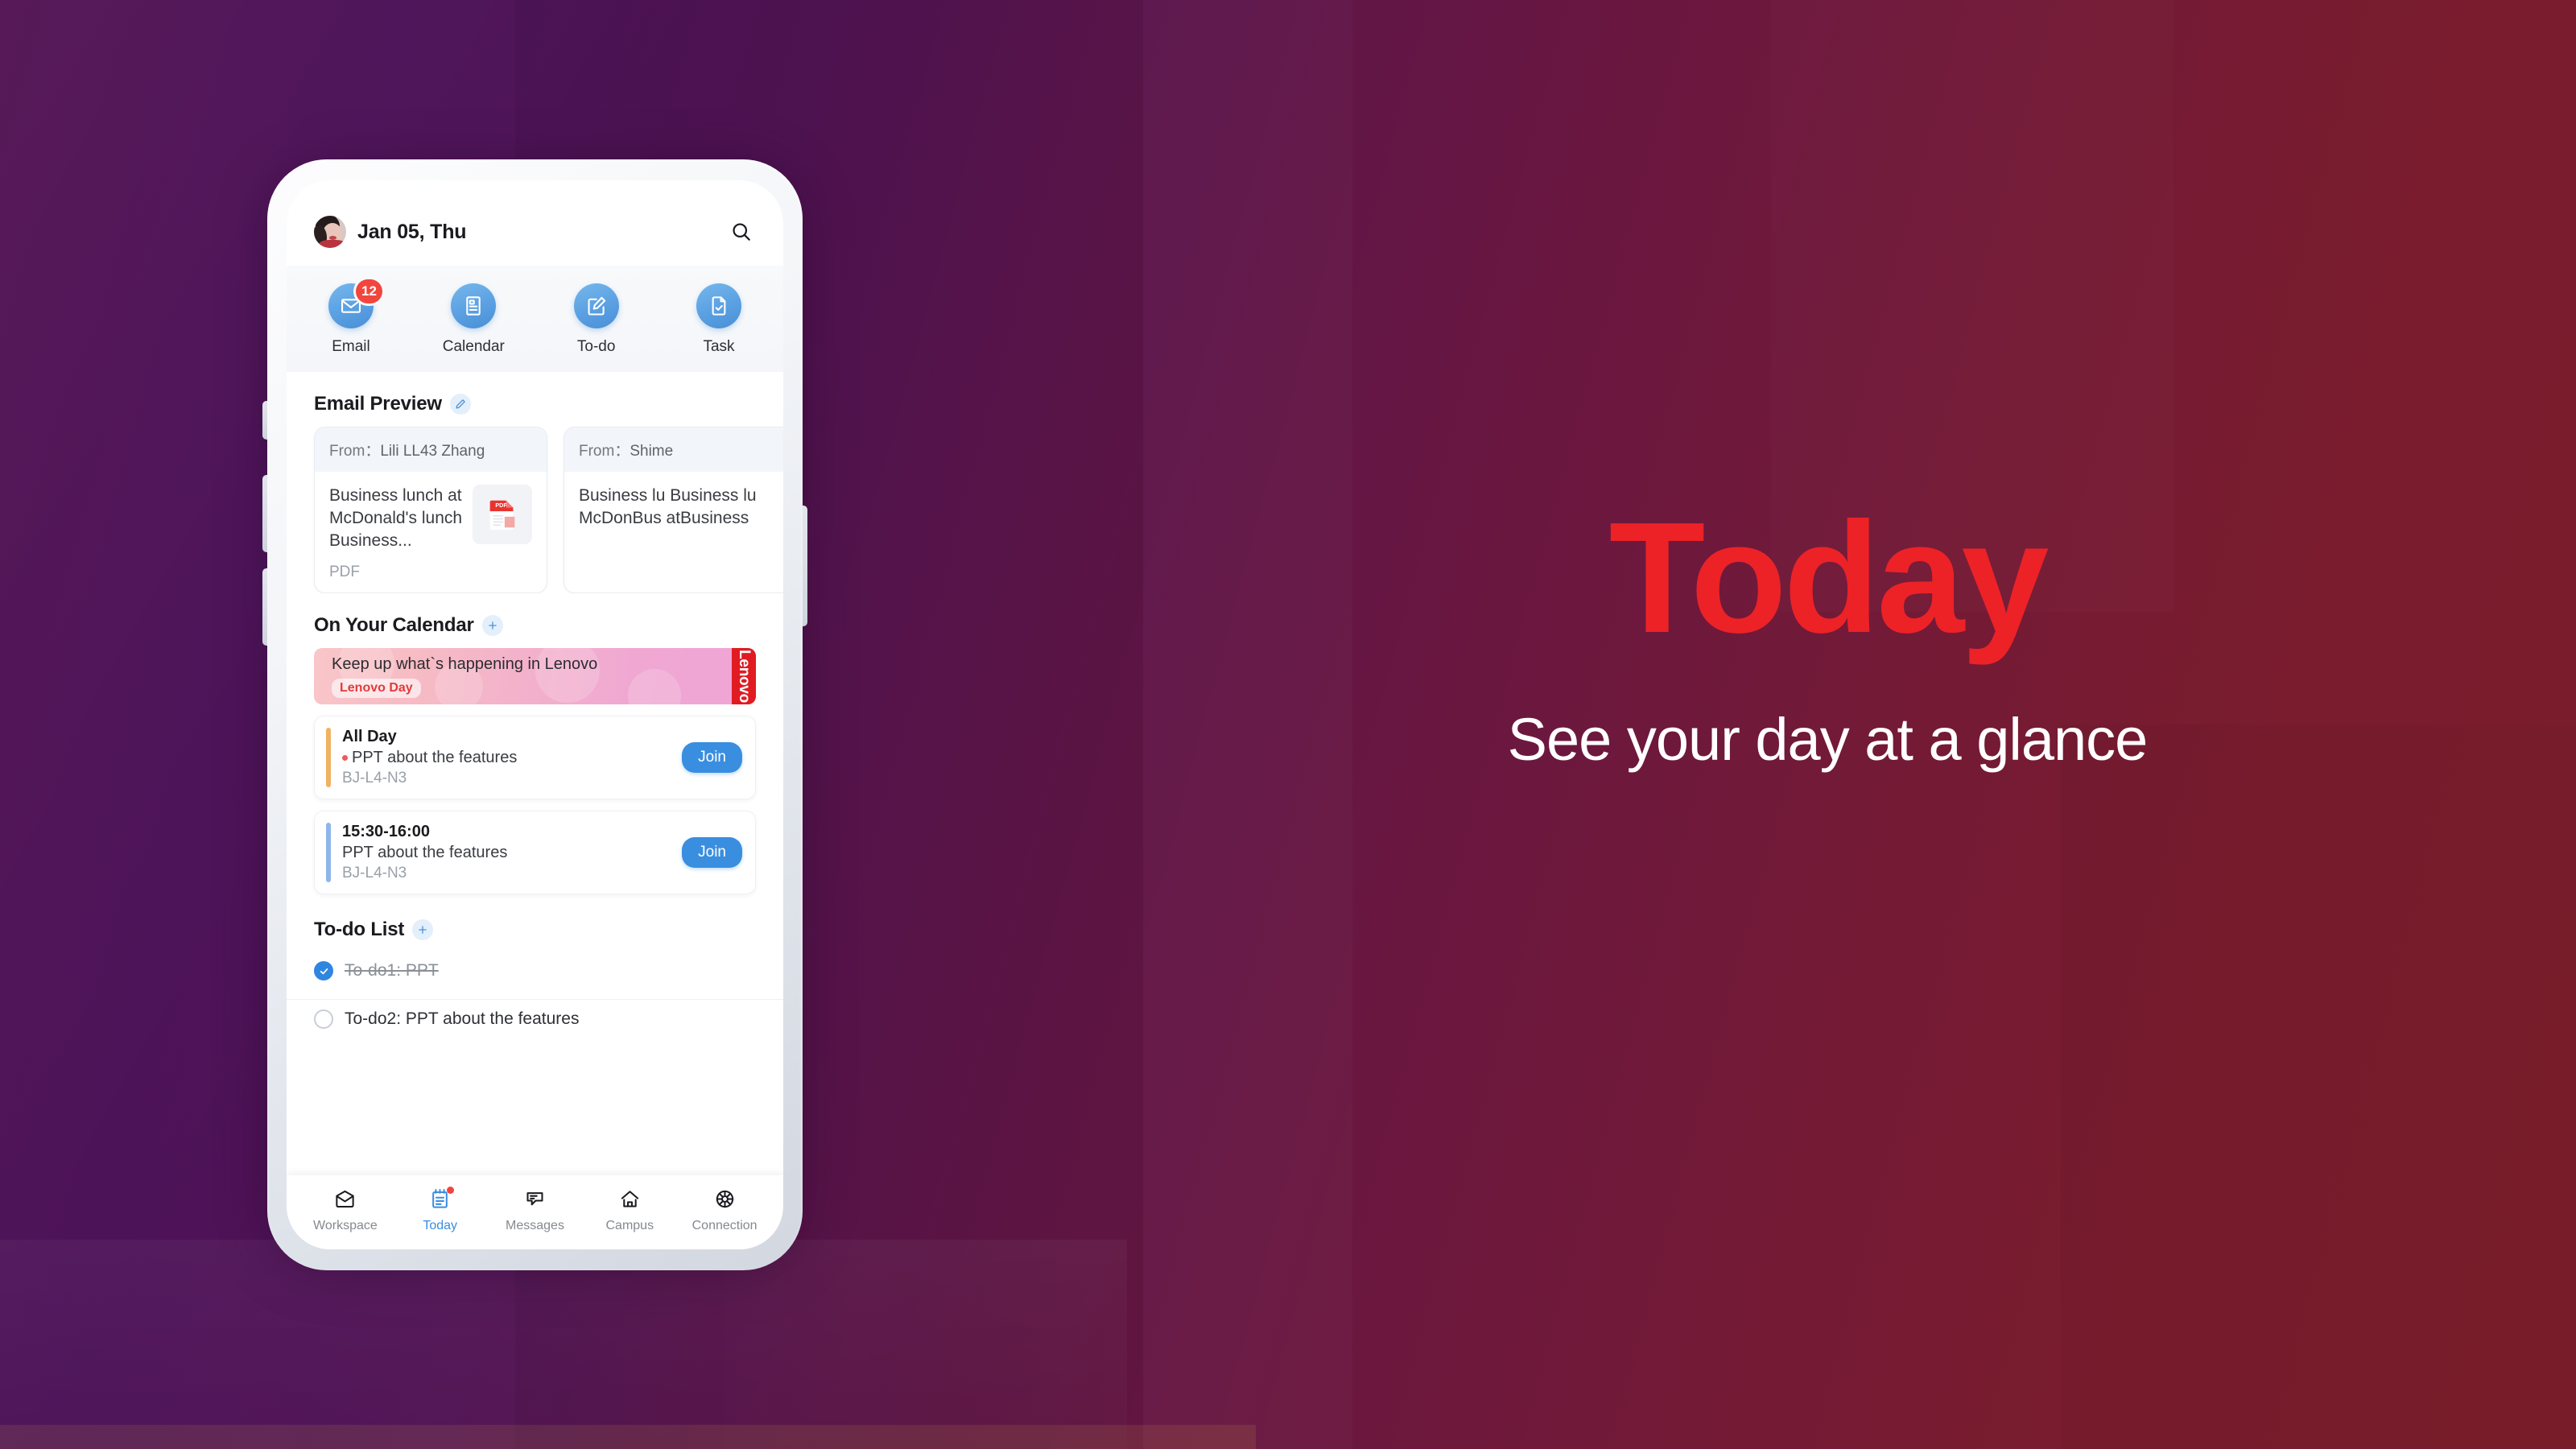  I want to click on pencil-edit-icon, so click(460, 404).